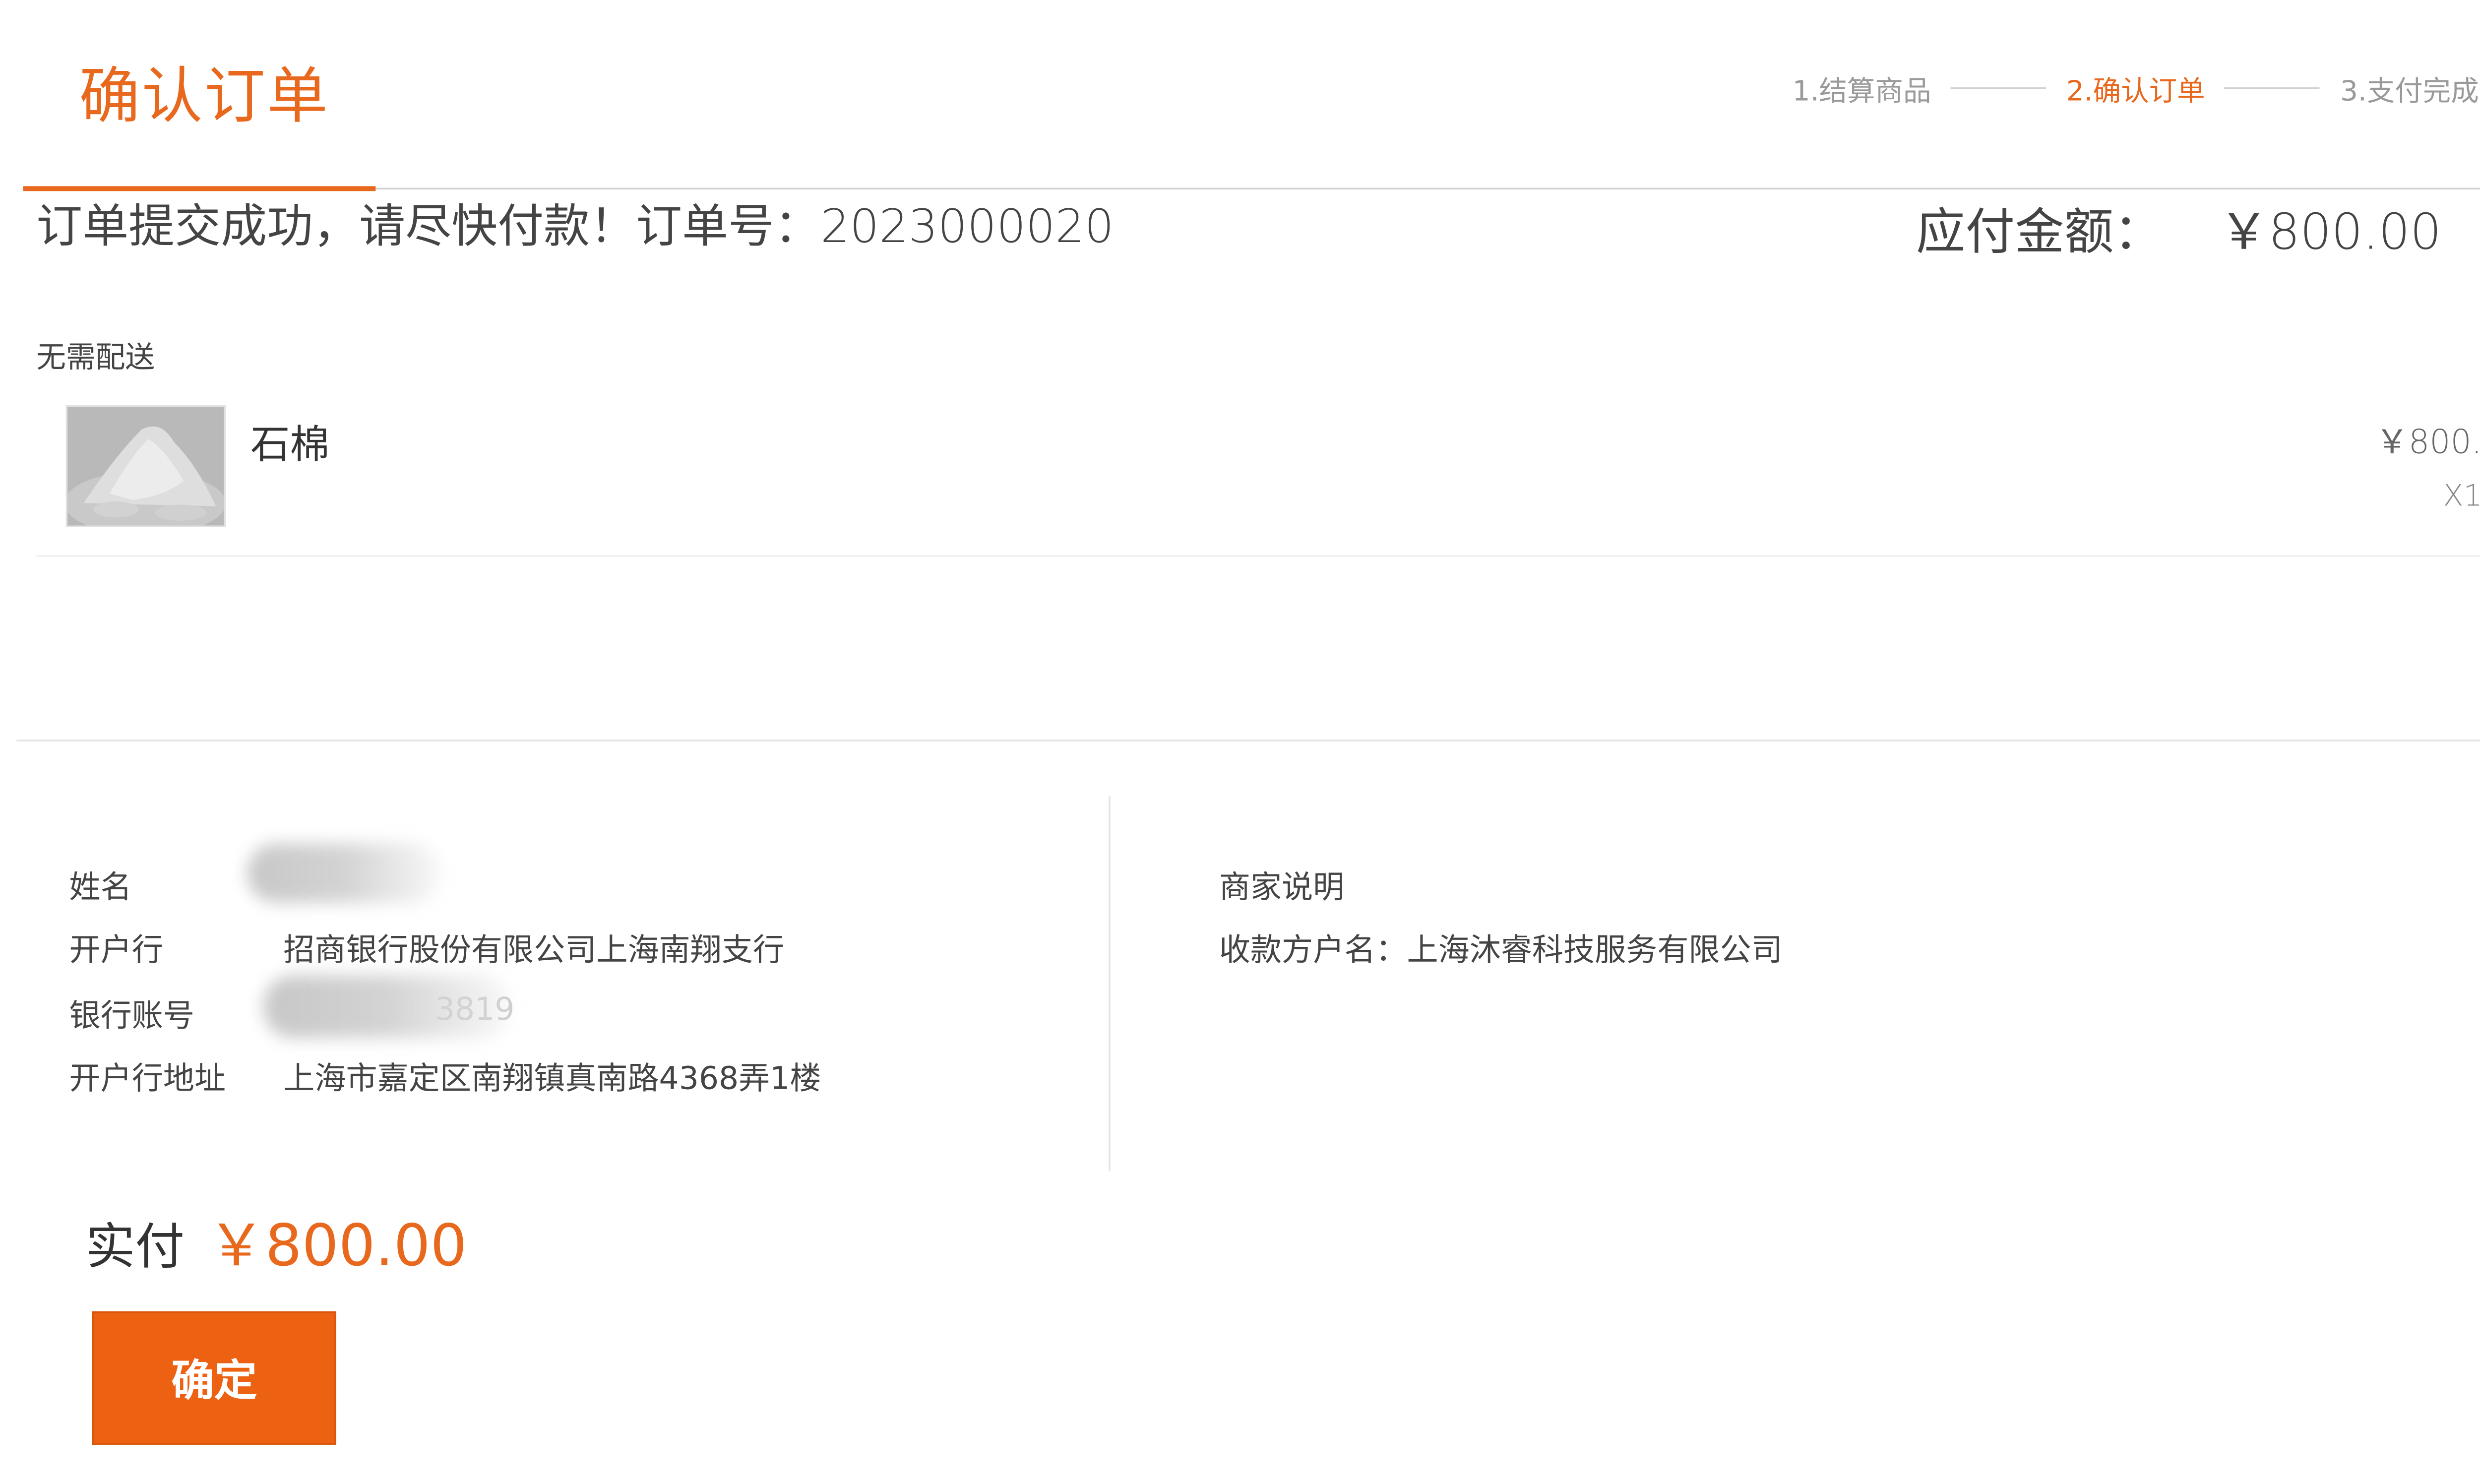  What do you see at coordinates (552, 1079) in the screenshot?
I see `address-value: 上海市嘉定区南翔镇真南路4368弄1楼` at bounding box center [552, 1079].